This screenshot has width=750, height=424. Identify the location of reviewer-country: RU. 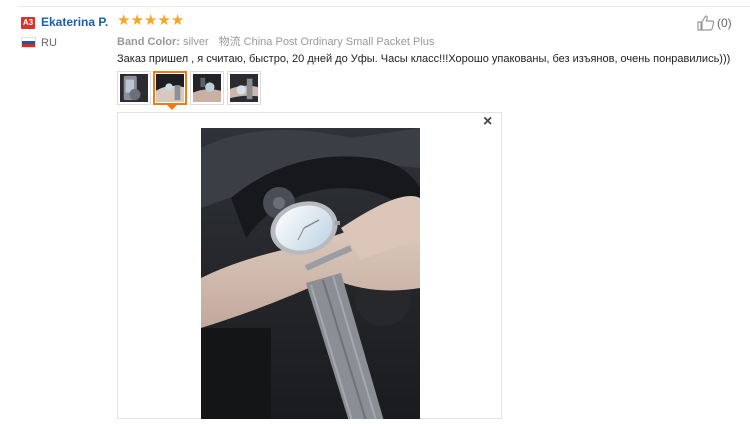
(49, 43).